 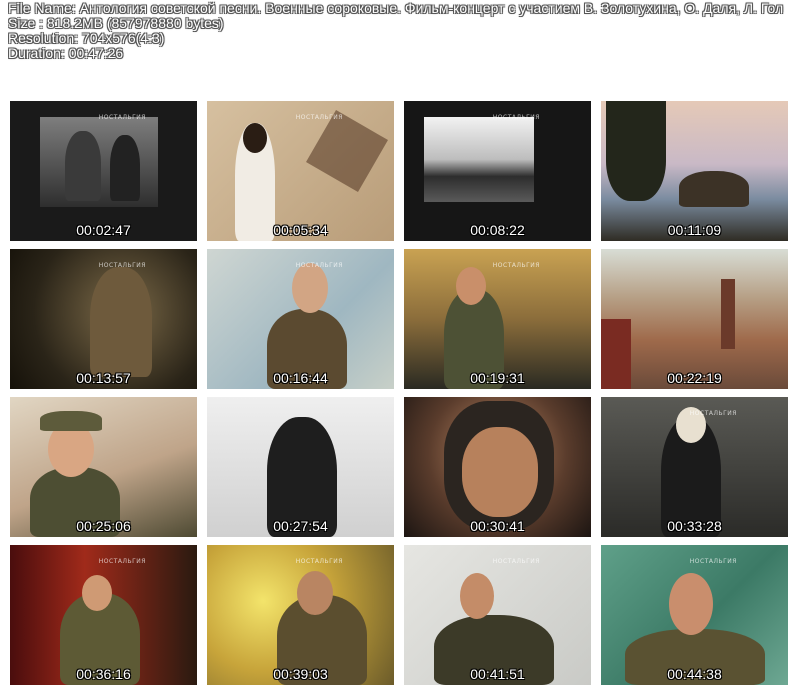 I want to click on thumbnail: НОСТАЛЬГИЯ 00:33:28, so click(x=694, y=467).